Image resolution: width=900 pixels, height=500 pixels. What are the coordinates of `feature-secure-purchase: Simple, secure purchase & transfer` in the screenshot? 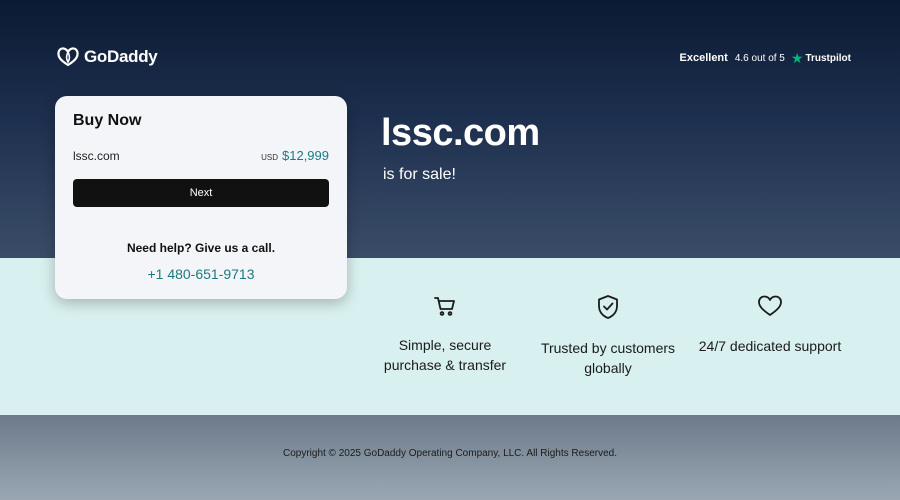 It's located at (445, 335).